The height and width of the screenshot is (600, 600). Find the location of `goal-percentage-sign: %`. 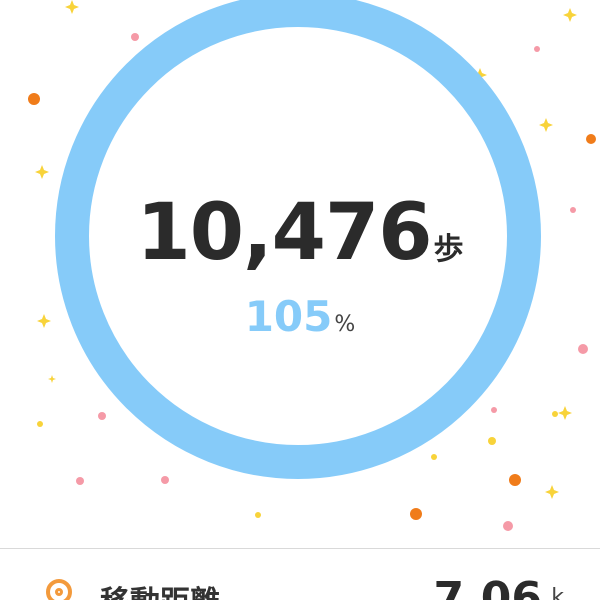

goal-percentage-sign: % is located at coordinates (345, 324).